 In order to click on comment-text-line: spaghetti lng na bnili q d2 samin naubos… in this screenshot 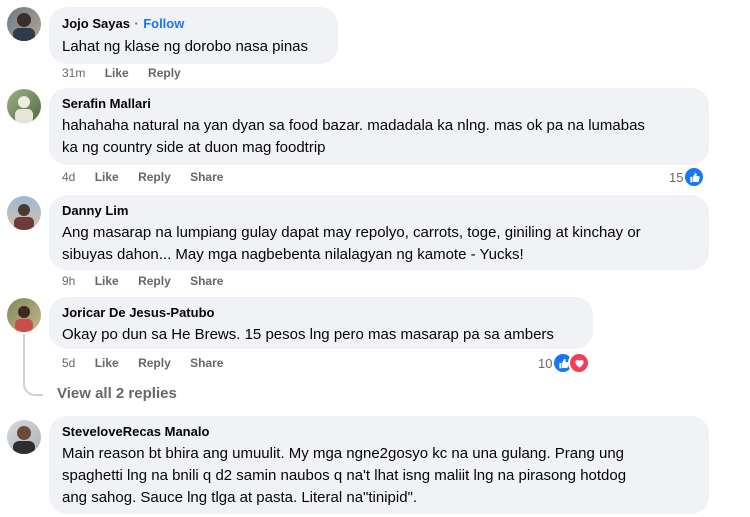, I will do `click(344, 475)`.